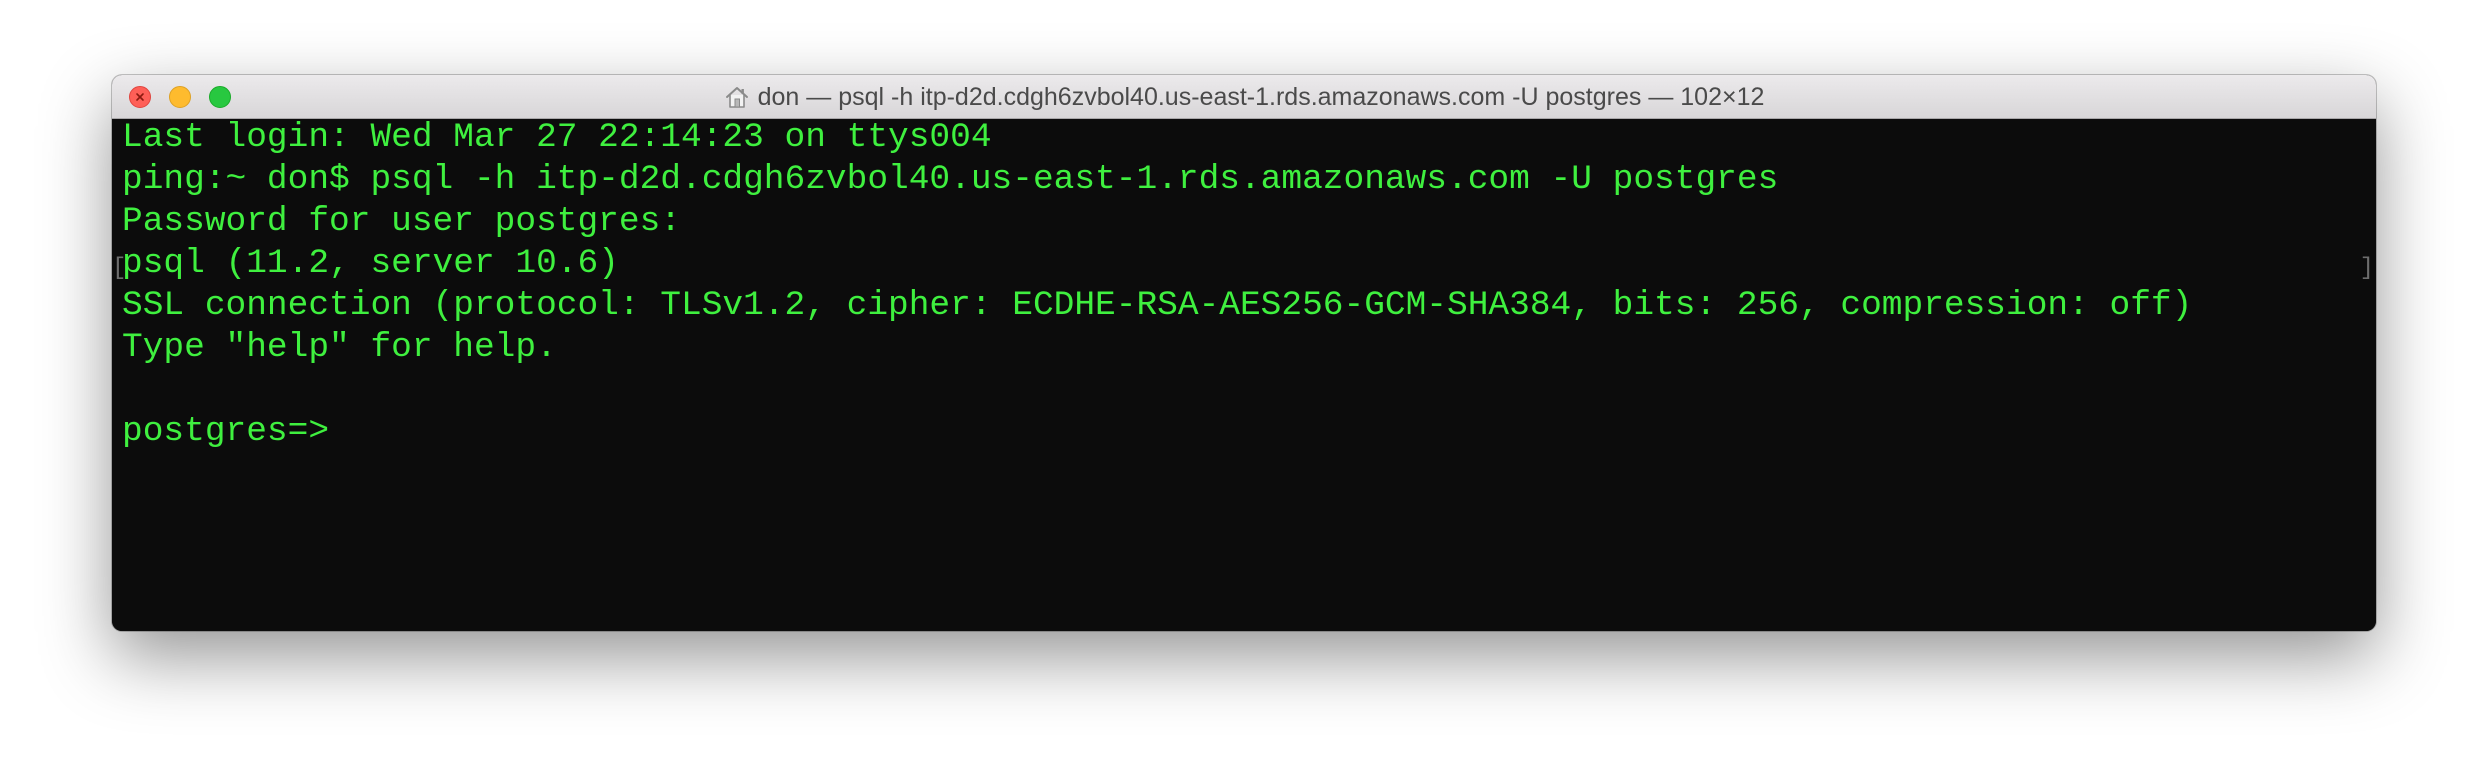  What do you see at coordinates (736, 97) in the screenshot?
I see `home-icon` at bounding box center [736, 97].